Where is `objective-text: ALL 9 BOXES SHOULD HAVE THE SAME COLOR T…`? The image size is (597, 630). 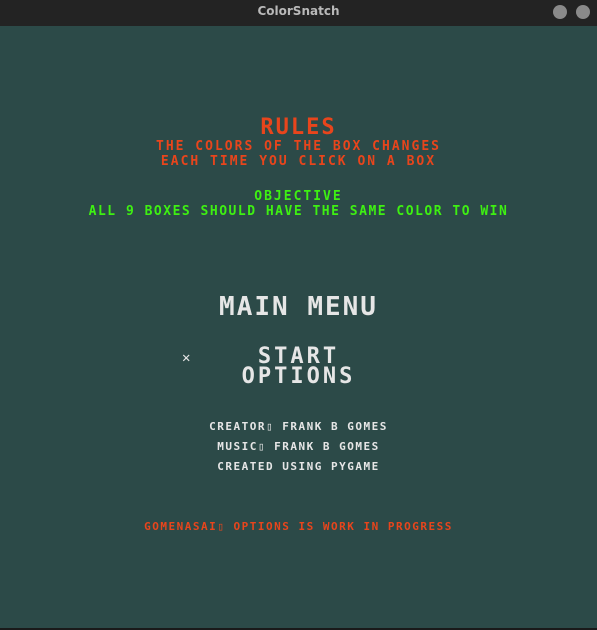 objective-text: ALL 9 BOXES SHOULD HAVE THE SAME COLOR T… is located at coordinates (298, 211).